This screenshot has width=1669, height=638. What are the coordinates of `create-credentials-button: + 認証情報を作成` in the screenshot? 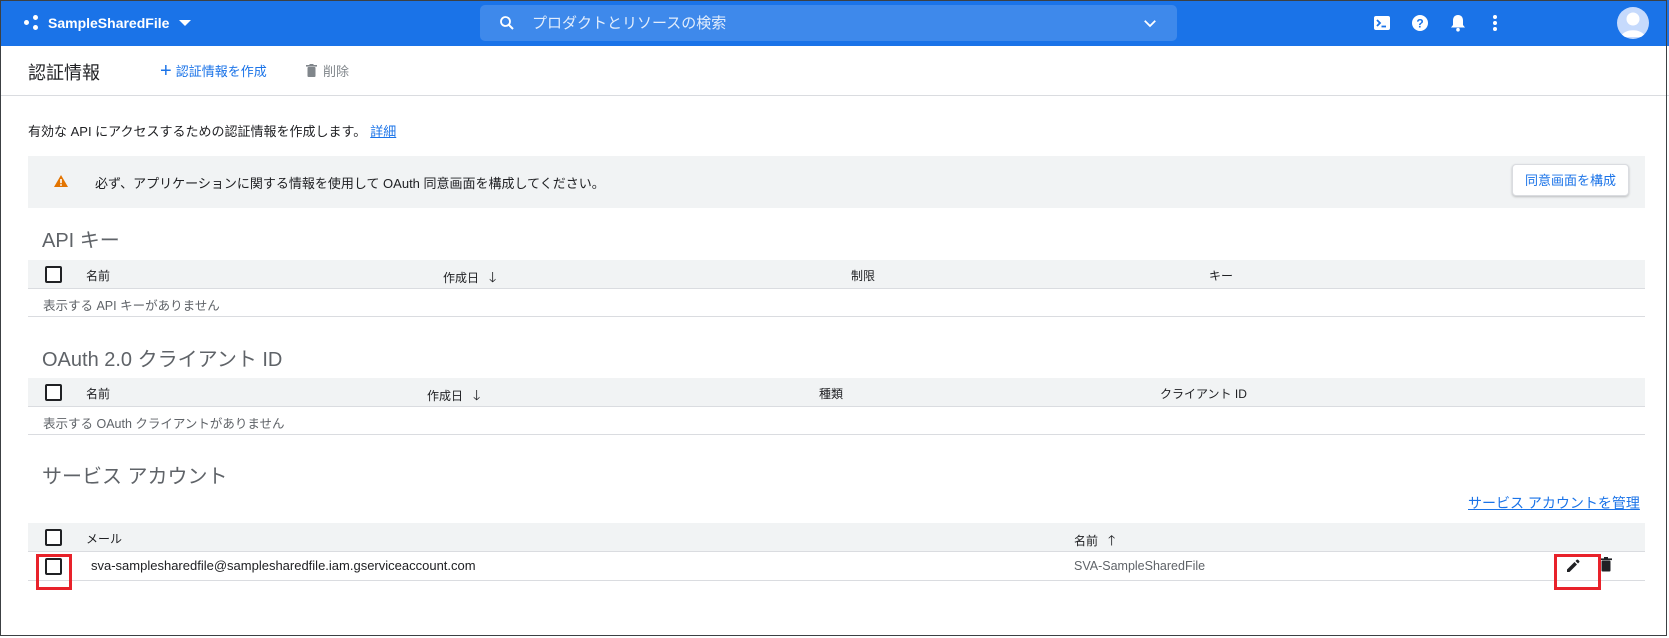 It's located at (213, 70).